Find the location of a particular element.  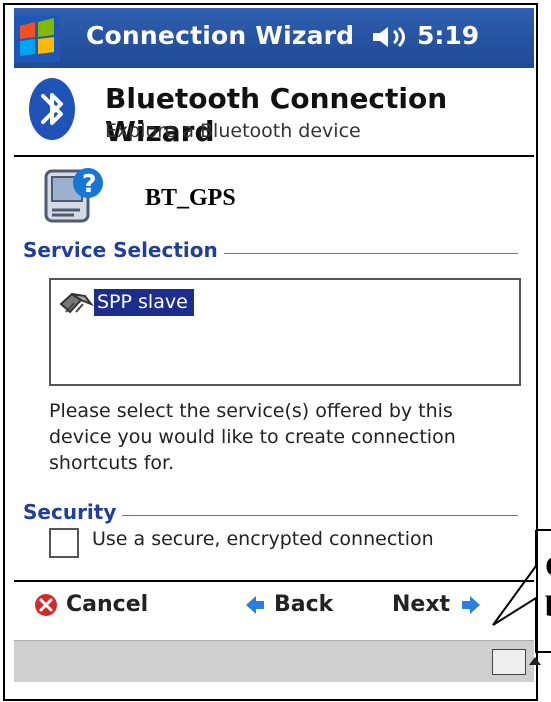

cancel-button: Cancel is located at coordinates (91, 604).